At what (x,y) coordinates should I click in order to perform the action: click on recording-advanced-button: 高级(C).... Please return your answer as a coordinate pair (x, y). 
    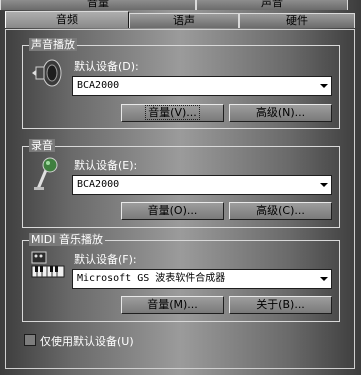
    Looking at the image, I should click on (280, 211).